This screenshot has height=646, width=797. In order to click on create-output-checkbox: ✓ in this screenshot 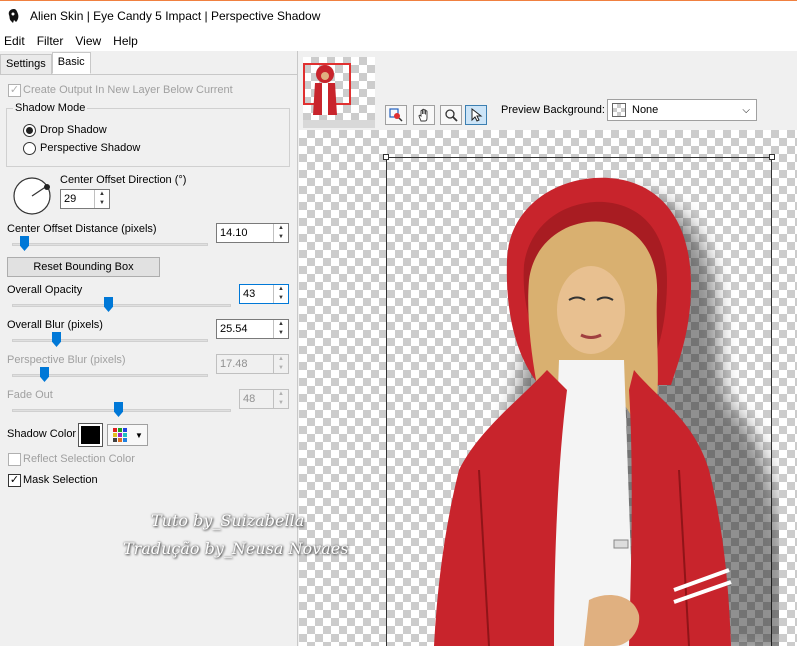, I will do `click(14, 90)`.